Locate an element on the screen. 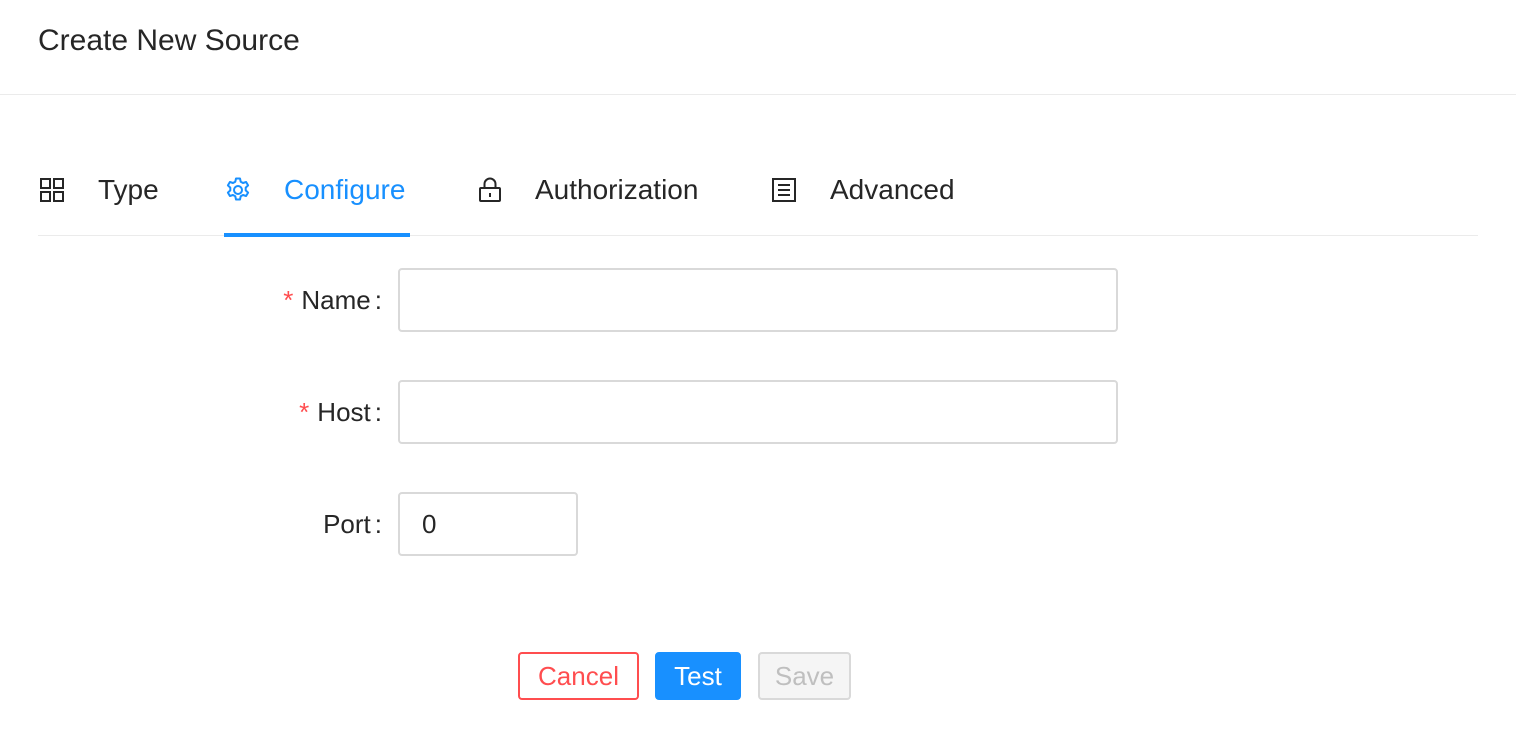 This screenshot has width=1516, height=730. name-input is located at coordinates (758, 300).